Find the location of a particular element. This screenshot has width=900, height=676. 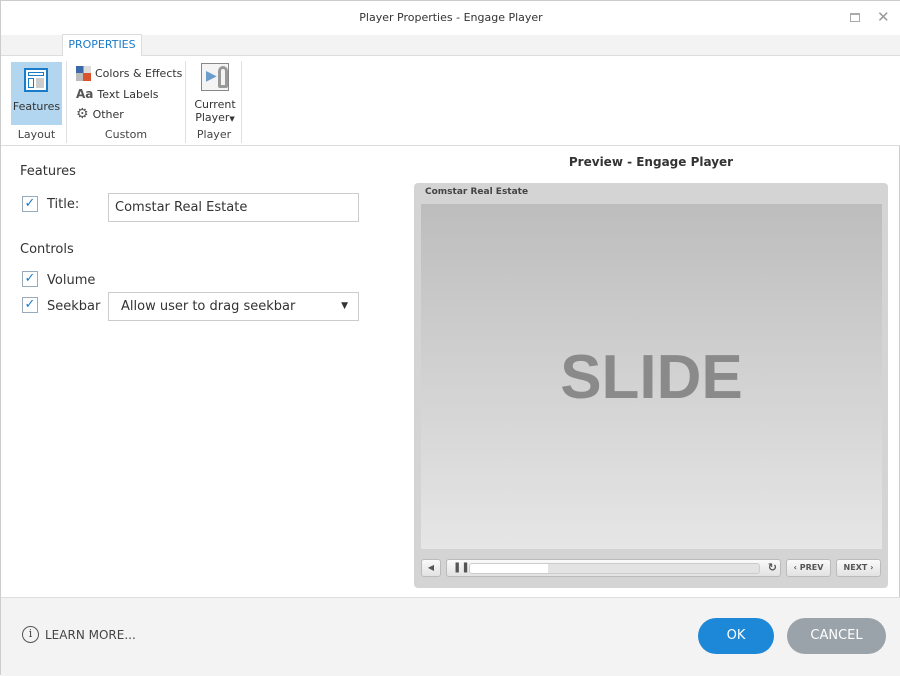

volume-button: ◀ is located at coordinates (431, 568).